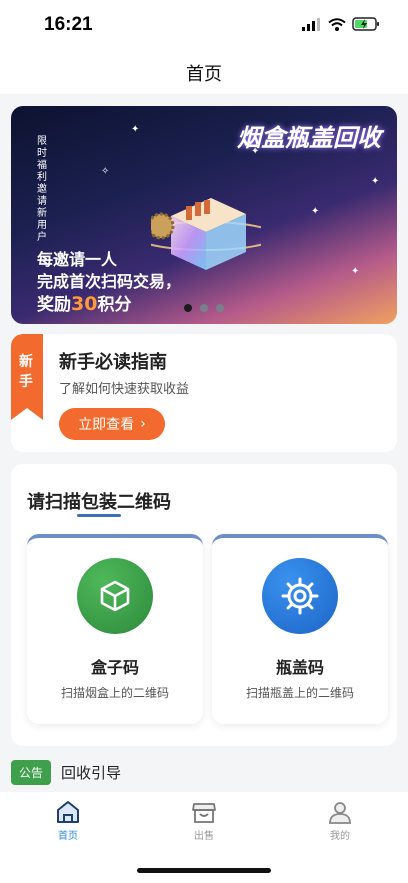 This screenshot has height=883, width=408. I want to click on cap-code-tile: 瓶盖码 扫描瓶盖上的二维码, so click(300, 629).